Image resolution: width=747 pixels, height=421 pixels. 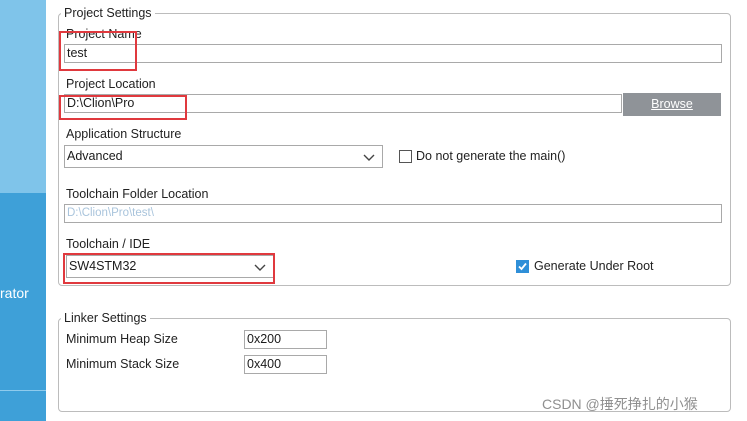 What do you see at coordinates (170, 266) in the screenshot?
I see `toolchain-ide-select: SW4STM32` at bounding box center [170, 266].